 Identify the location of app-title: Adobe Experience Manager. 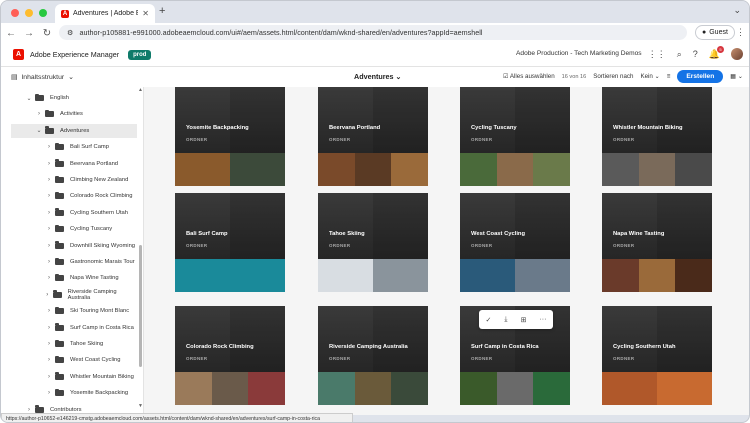
(74, 54).